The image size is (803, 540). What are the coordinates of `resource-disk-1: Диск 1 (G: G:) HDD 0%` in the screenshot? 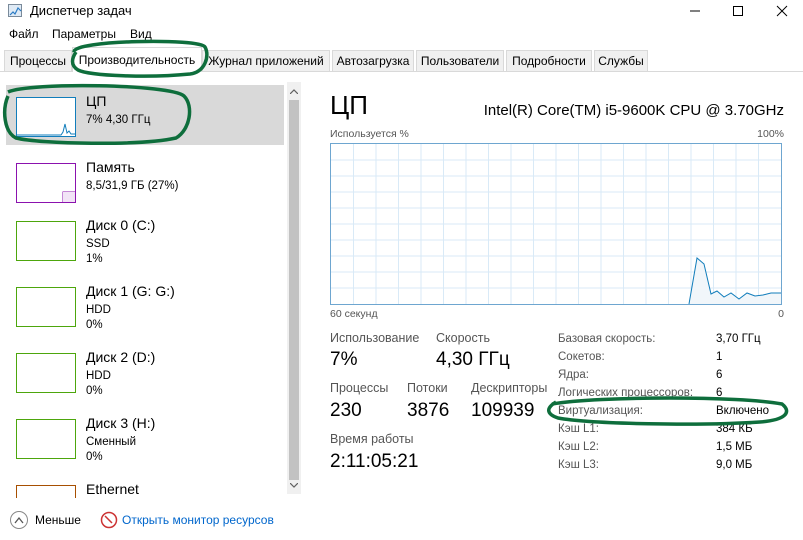 It's located at (145, 305).